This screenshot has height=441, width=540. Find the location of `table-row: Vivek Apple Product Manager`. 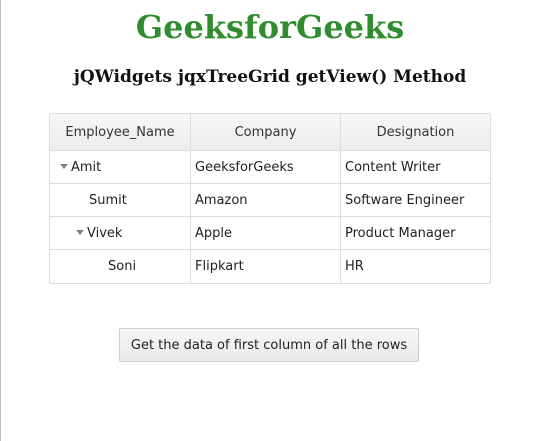

table-row: Vivek Apple Product Manager is located at coordinates (270, 233).